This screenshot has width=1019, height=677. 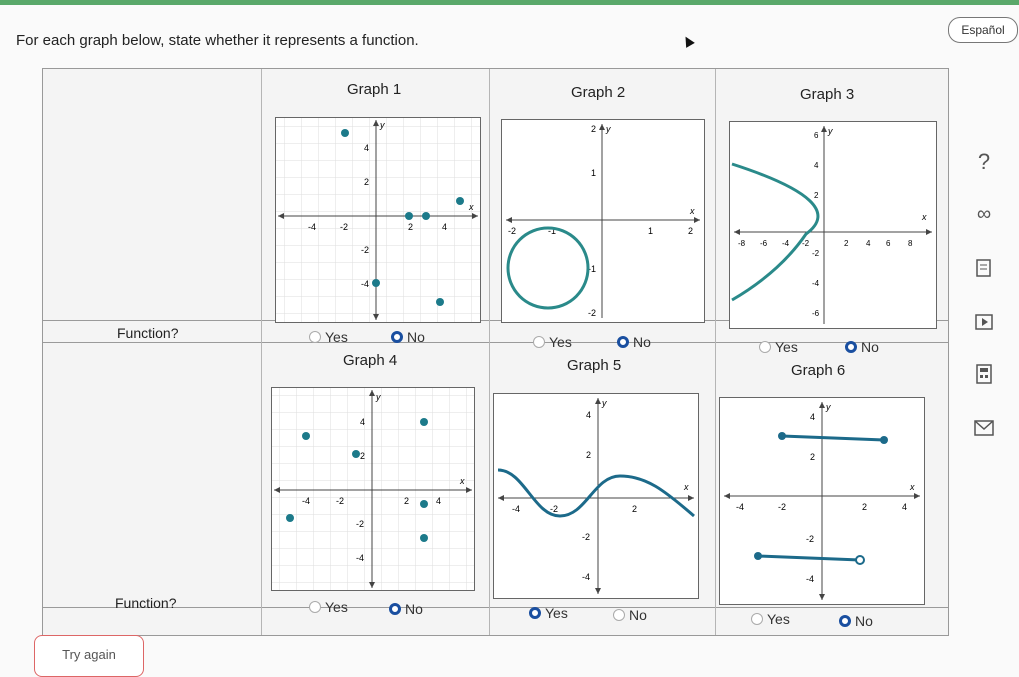 I want to click on g4-xtick: -2, so click(x=340, y=501).